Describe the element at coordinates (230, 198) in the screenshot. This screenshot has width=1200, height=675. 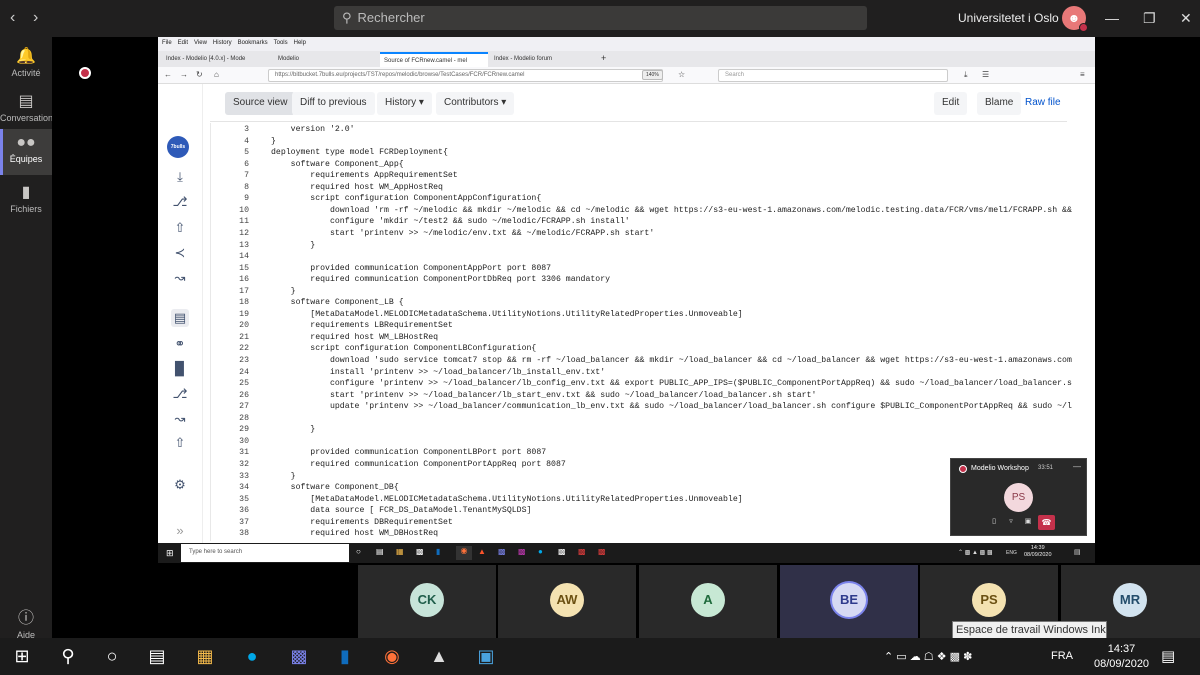
I see `line-number: 9` at that location.